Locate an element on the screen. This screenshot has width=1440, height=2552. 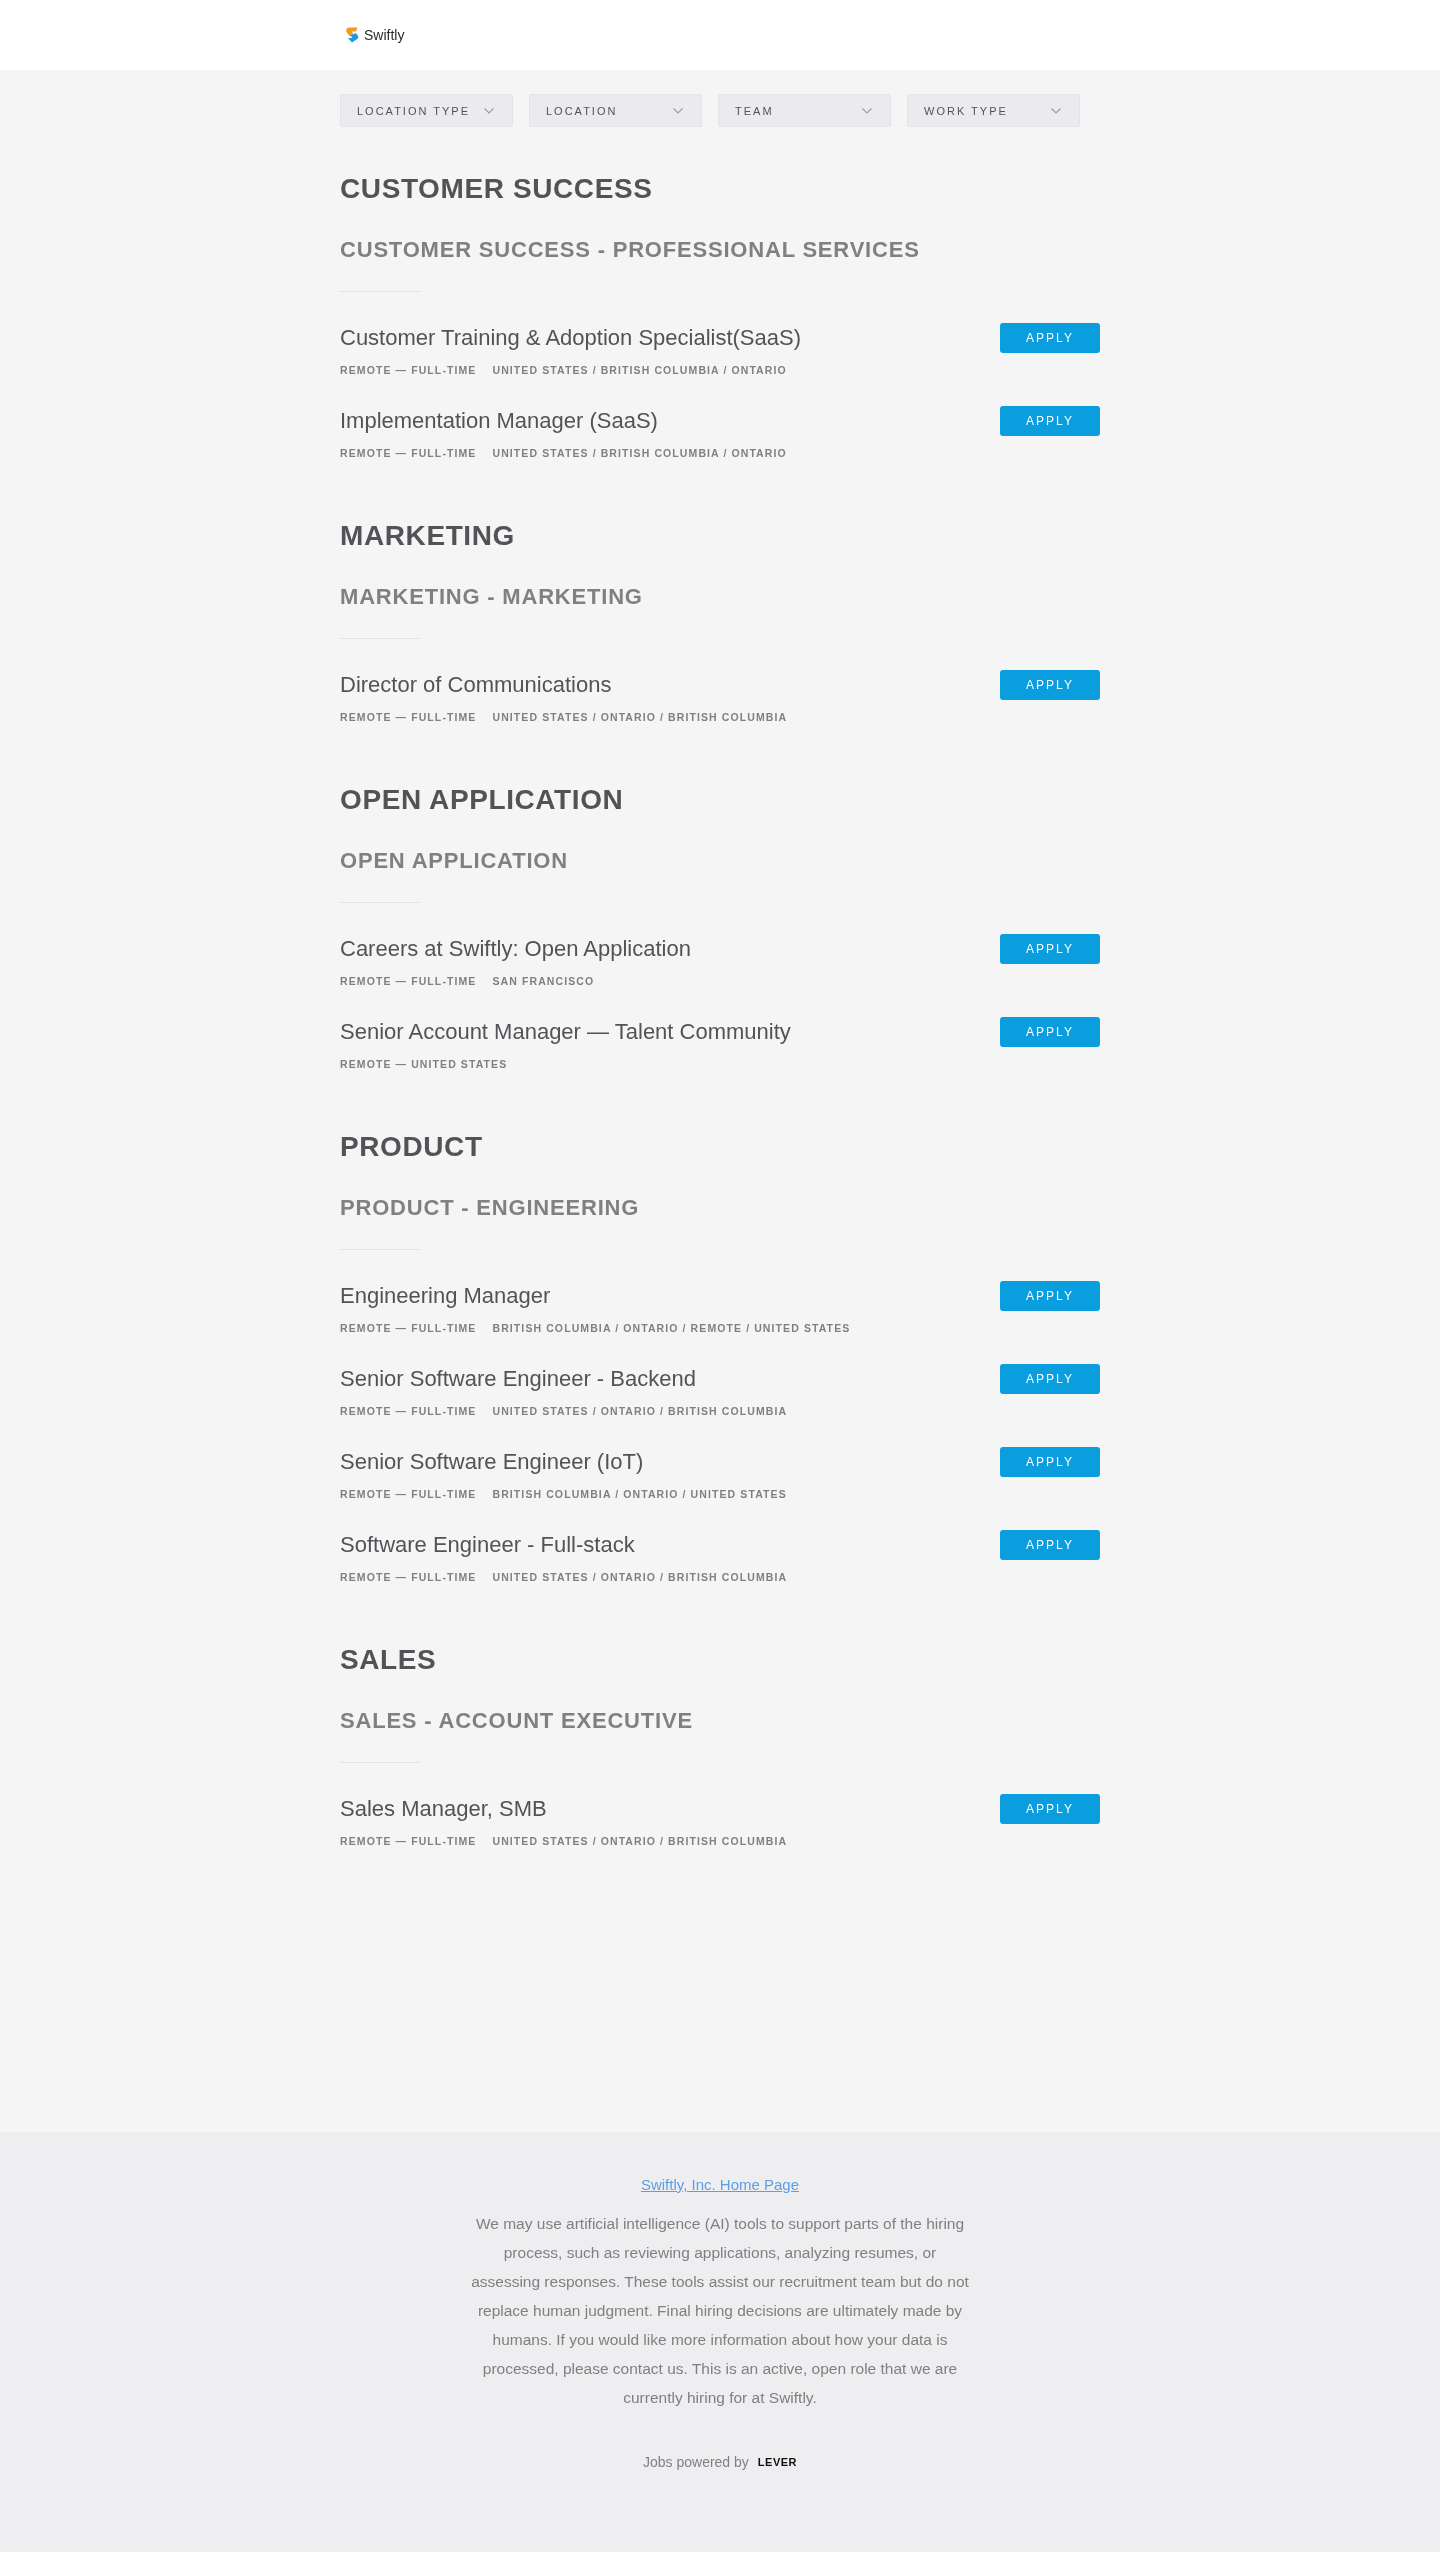
powered-by-text: Jobs powered by is located at coordinates (696, 2462).